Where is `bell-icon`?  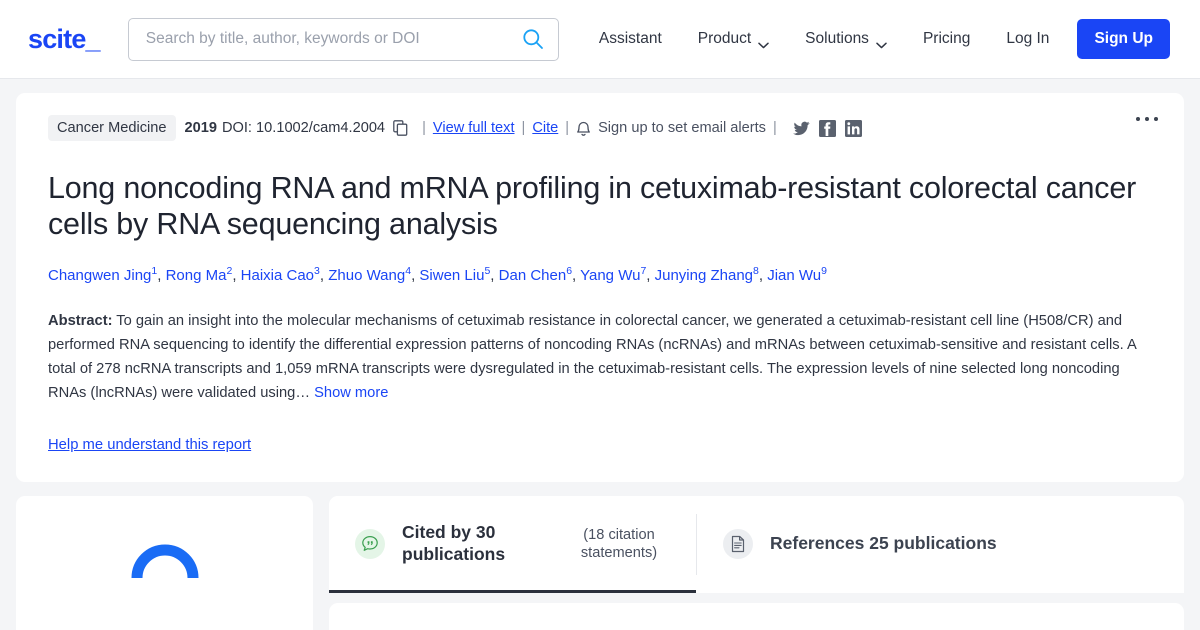 bell-icon is located at coordinates (583, 128).